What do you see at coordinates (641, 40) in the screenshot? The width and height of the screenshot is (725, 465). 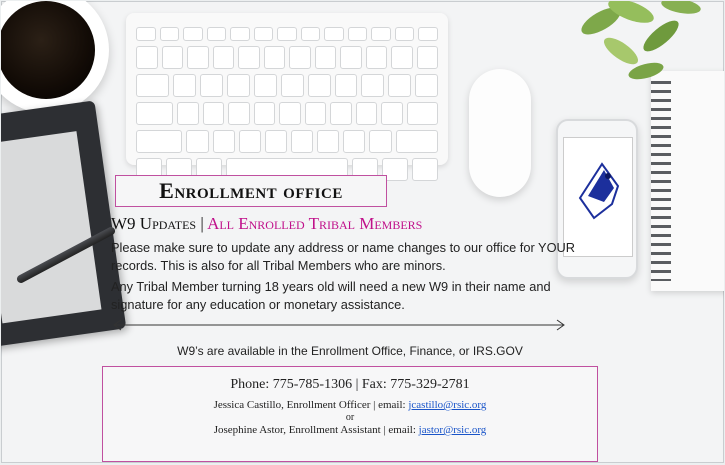 I see `plant-icon` at bounding box center [641, 40].